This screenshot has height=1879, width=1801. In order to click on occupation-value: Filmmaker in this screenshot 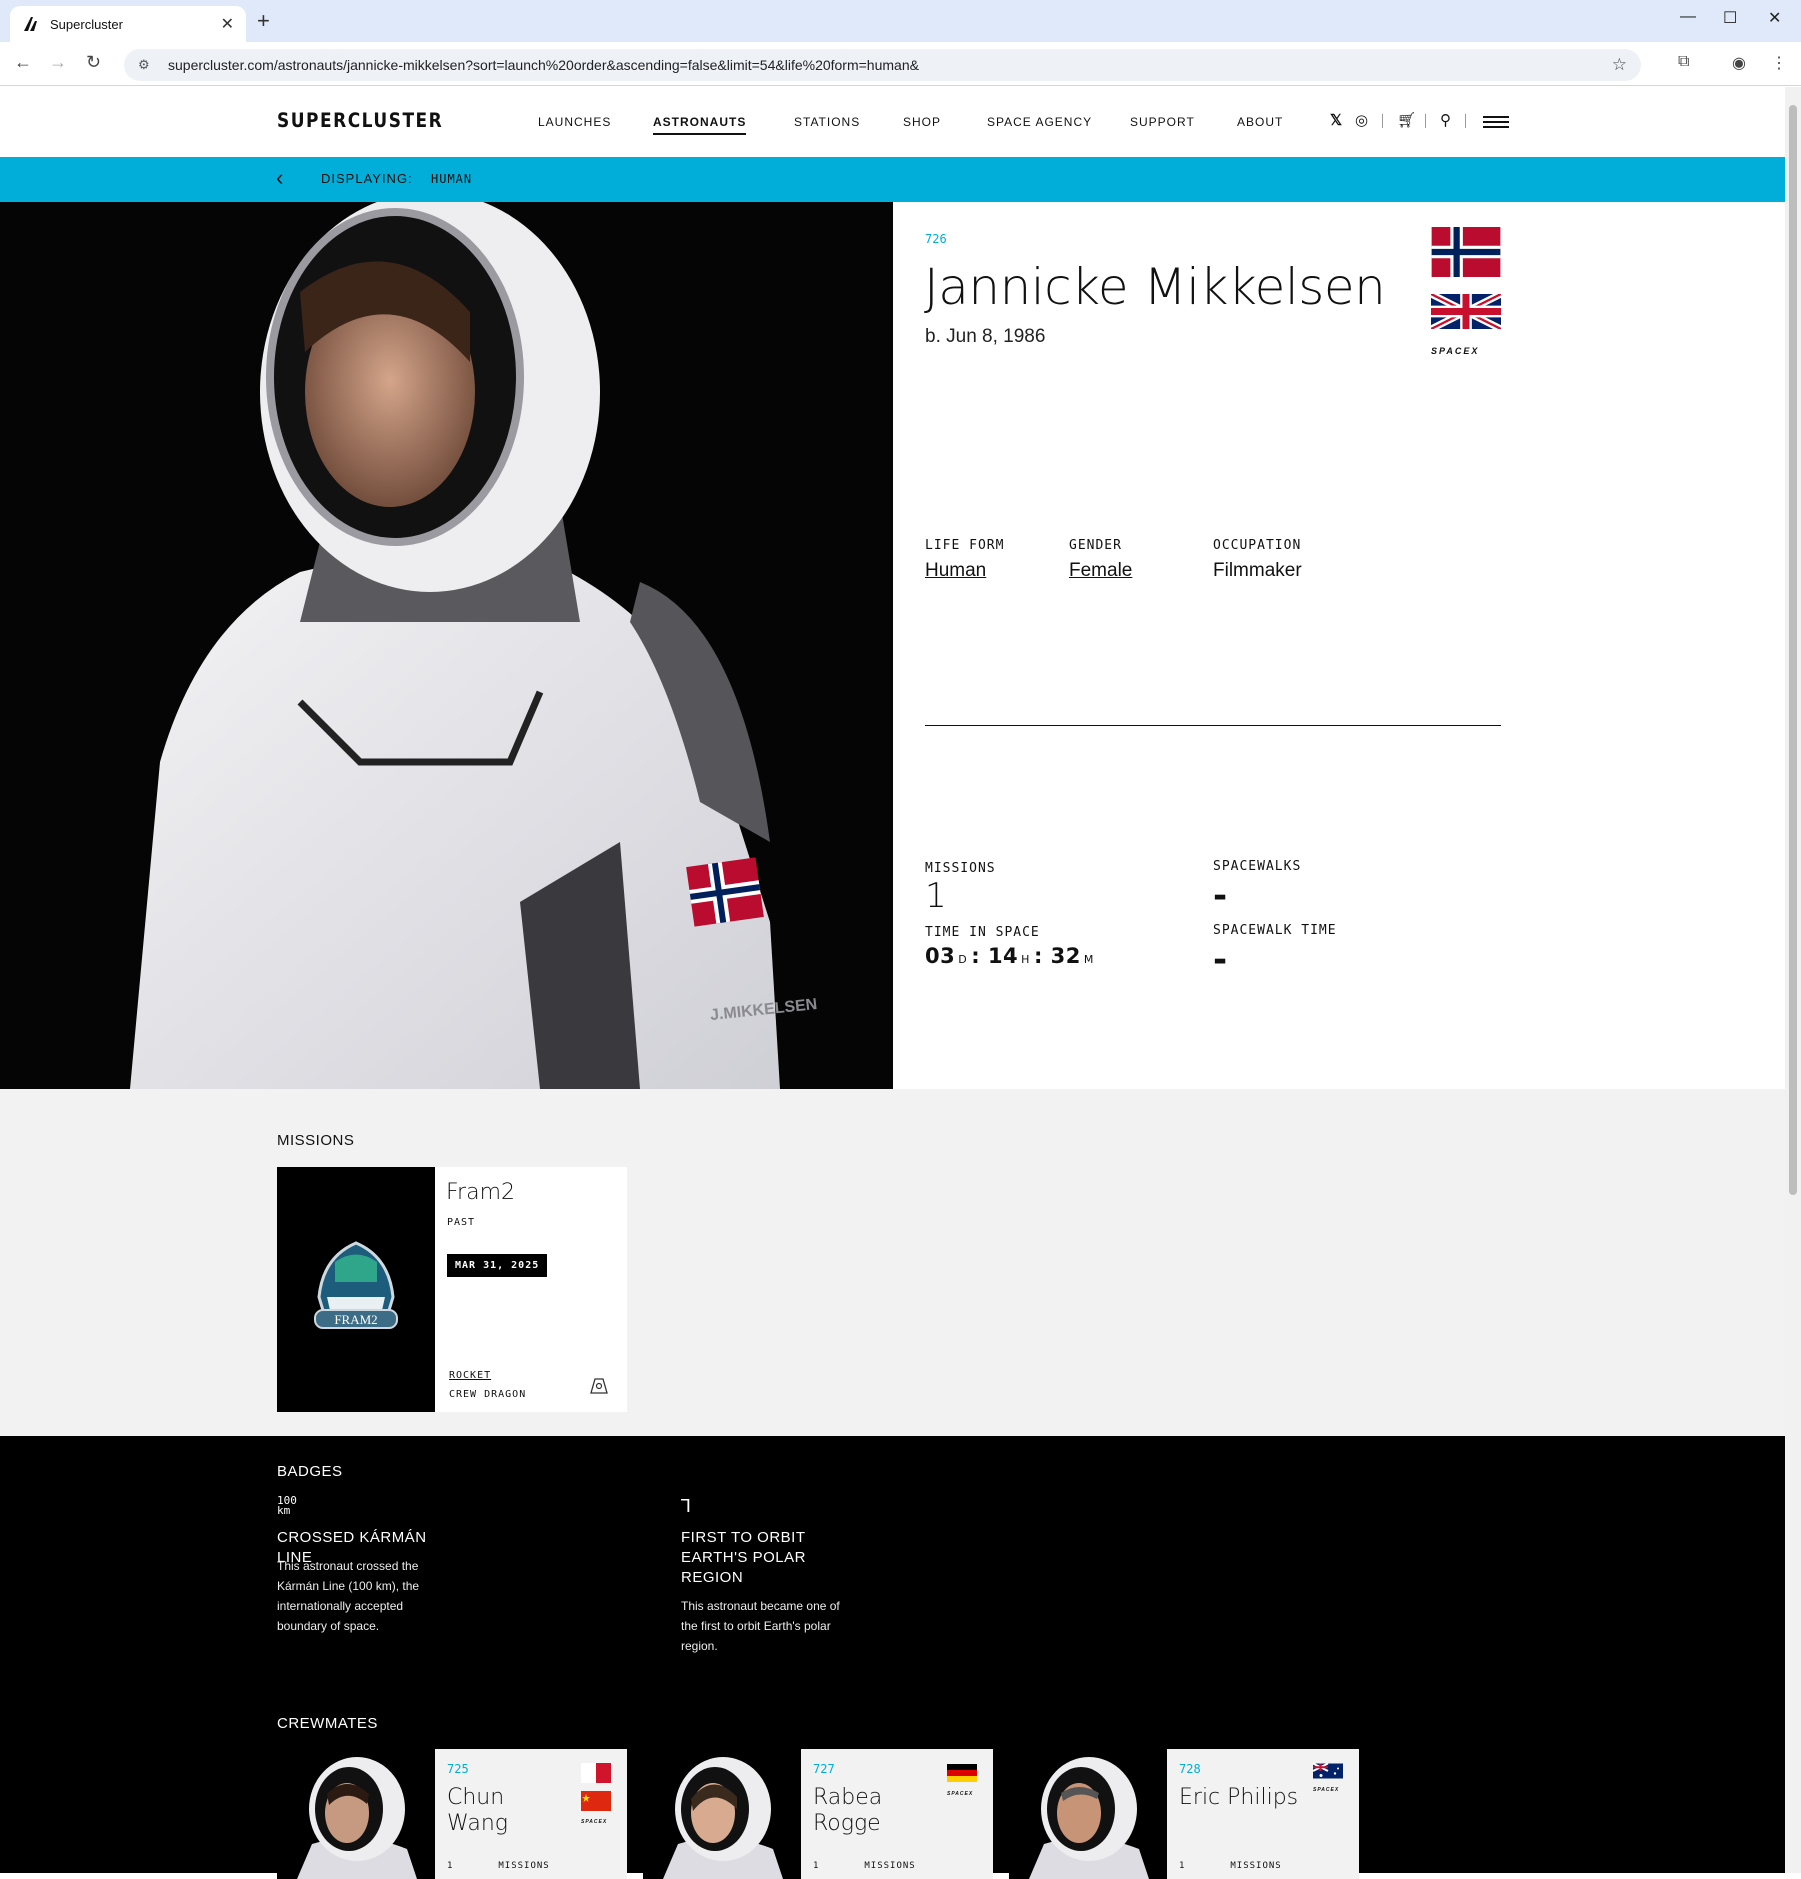, I will do `click(1257, 570)`.